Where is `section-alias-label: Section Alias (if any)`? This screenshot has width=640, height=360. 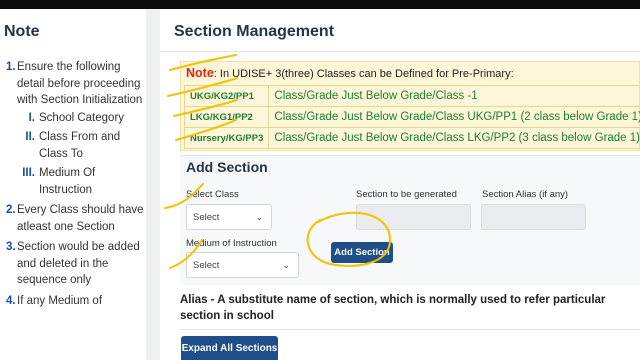 section-alias-label: Section Alias (if any) is located at coordinates (525, 194).